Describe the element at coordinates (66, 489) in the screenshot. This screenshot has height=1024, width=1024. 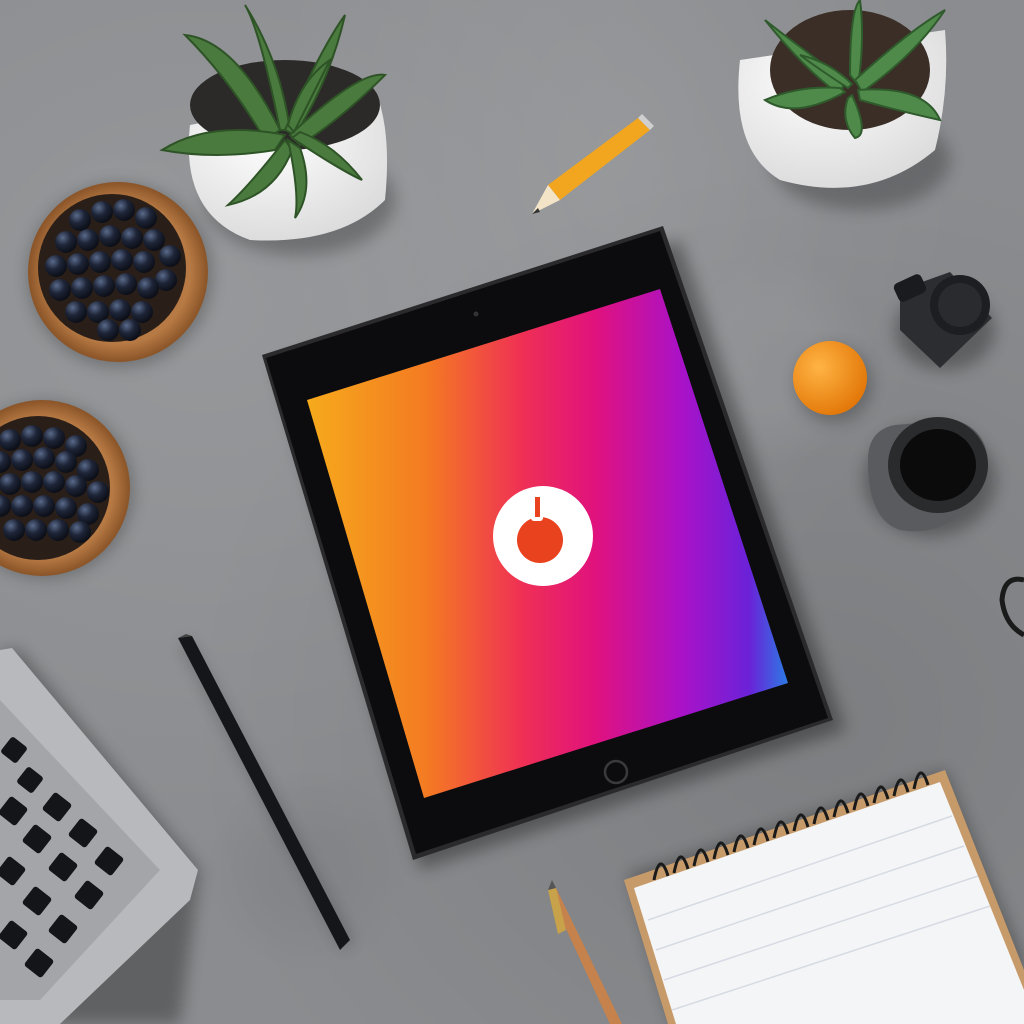
I see `blueberry-bowl-bottom` at that location.